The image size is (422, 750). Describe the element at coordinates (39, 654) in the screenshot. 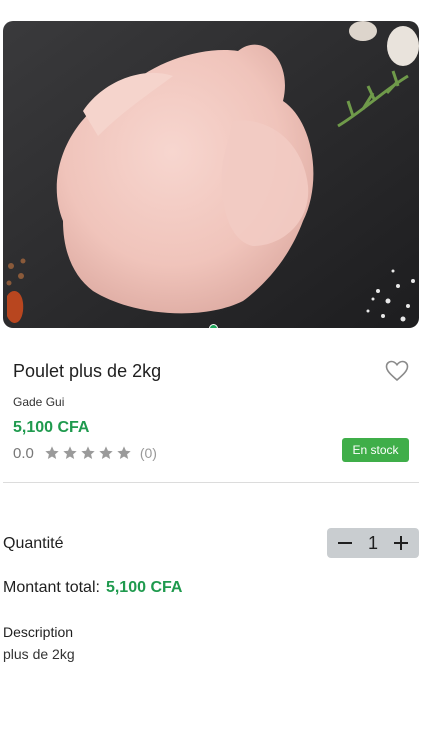

I see `description-text: plus de 2kg` at that location.